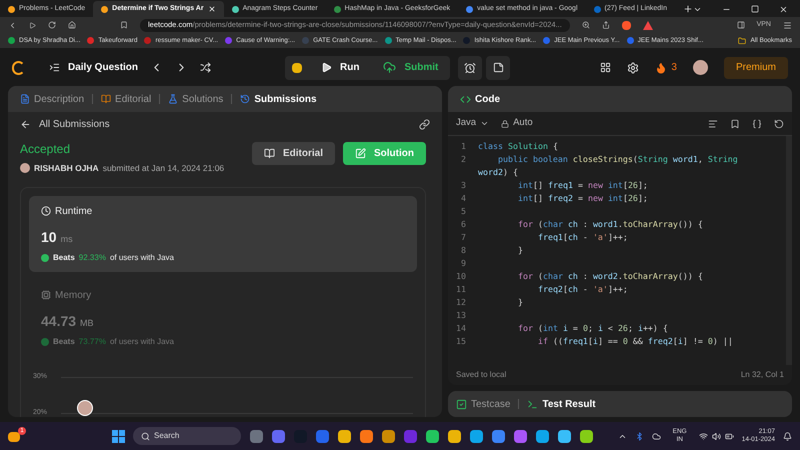  I want to click on beats-percent: 92.33%, so click(92, 258).